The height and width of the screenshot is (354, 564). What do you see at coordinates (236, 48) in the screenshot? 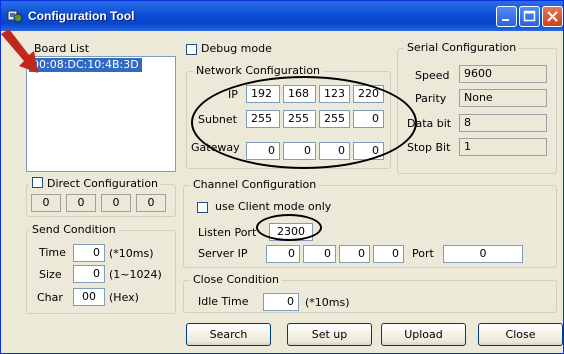
I see `debug-mode-label: Debug mode` at bounding box center [236, 48].